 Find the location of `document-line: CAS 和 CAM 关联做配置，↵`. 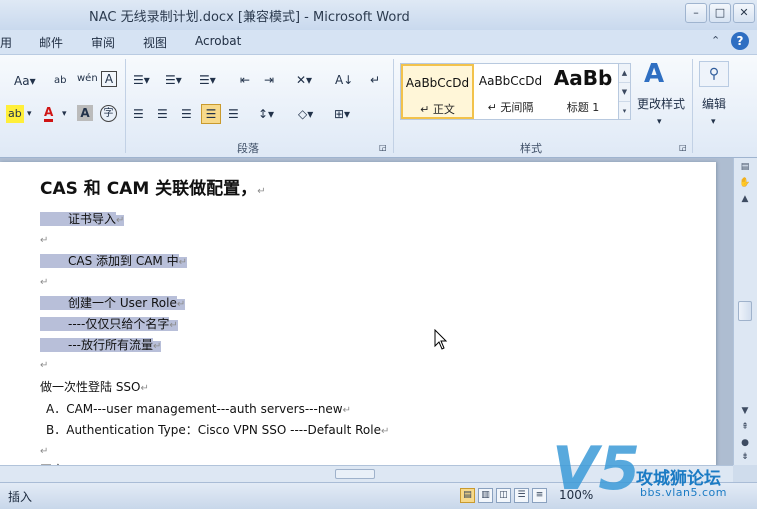

document-line: CAS 和 CAM 关联做配置，↵ is located at coordinates (153, 186).